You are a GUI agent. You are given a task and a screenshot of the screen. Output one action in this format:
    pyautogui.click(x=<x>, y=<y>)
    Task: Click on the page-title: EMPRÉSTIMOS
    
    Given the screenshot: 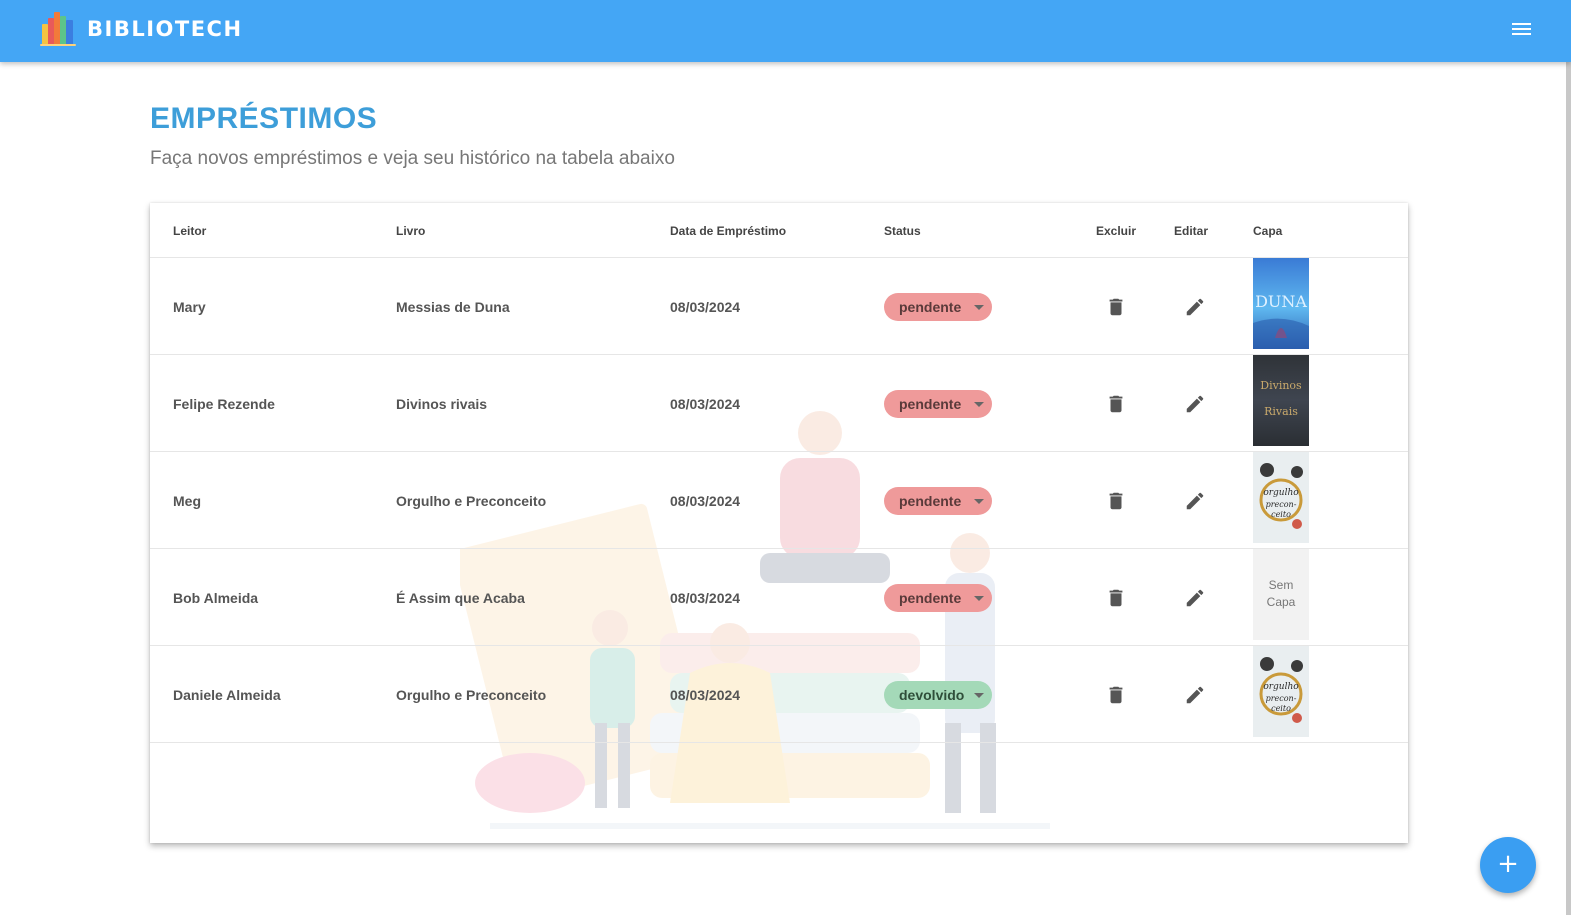 What is the action you would take?
    pyautogui.click(x=264, y=118)
    